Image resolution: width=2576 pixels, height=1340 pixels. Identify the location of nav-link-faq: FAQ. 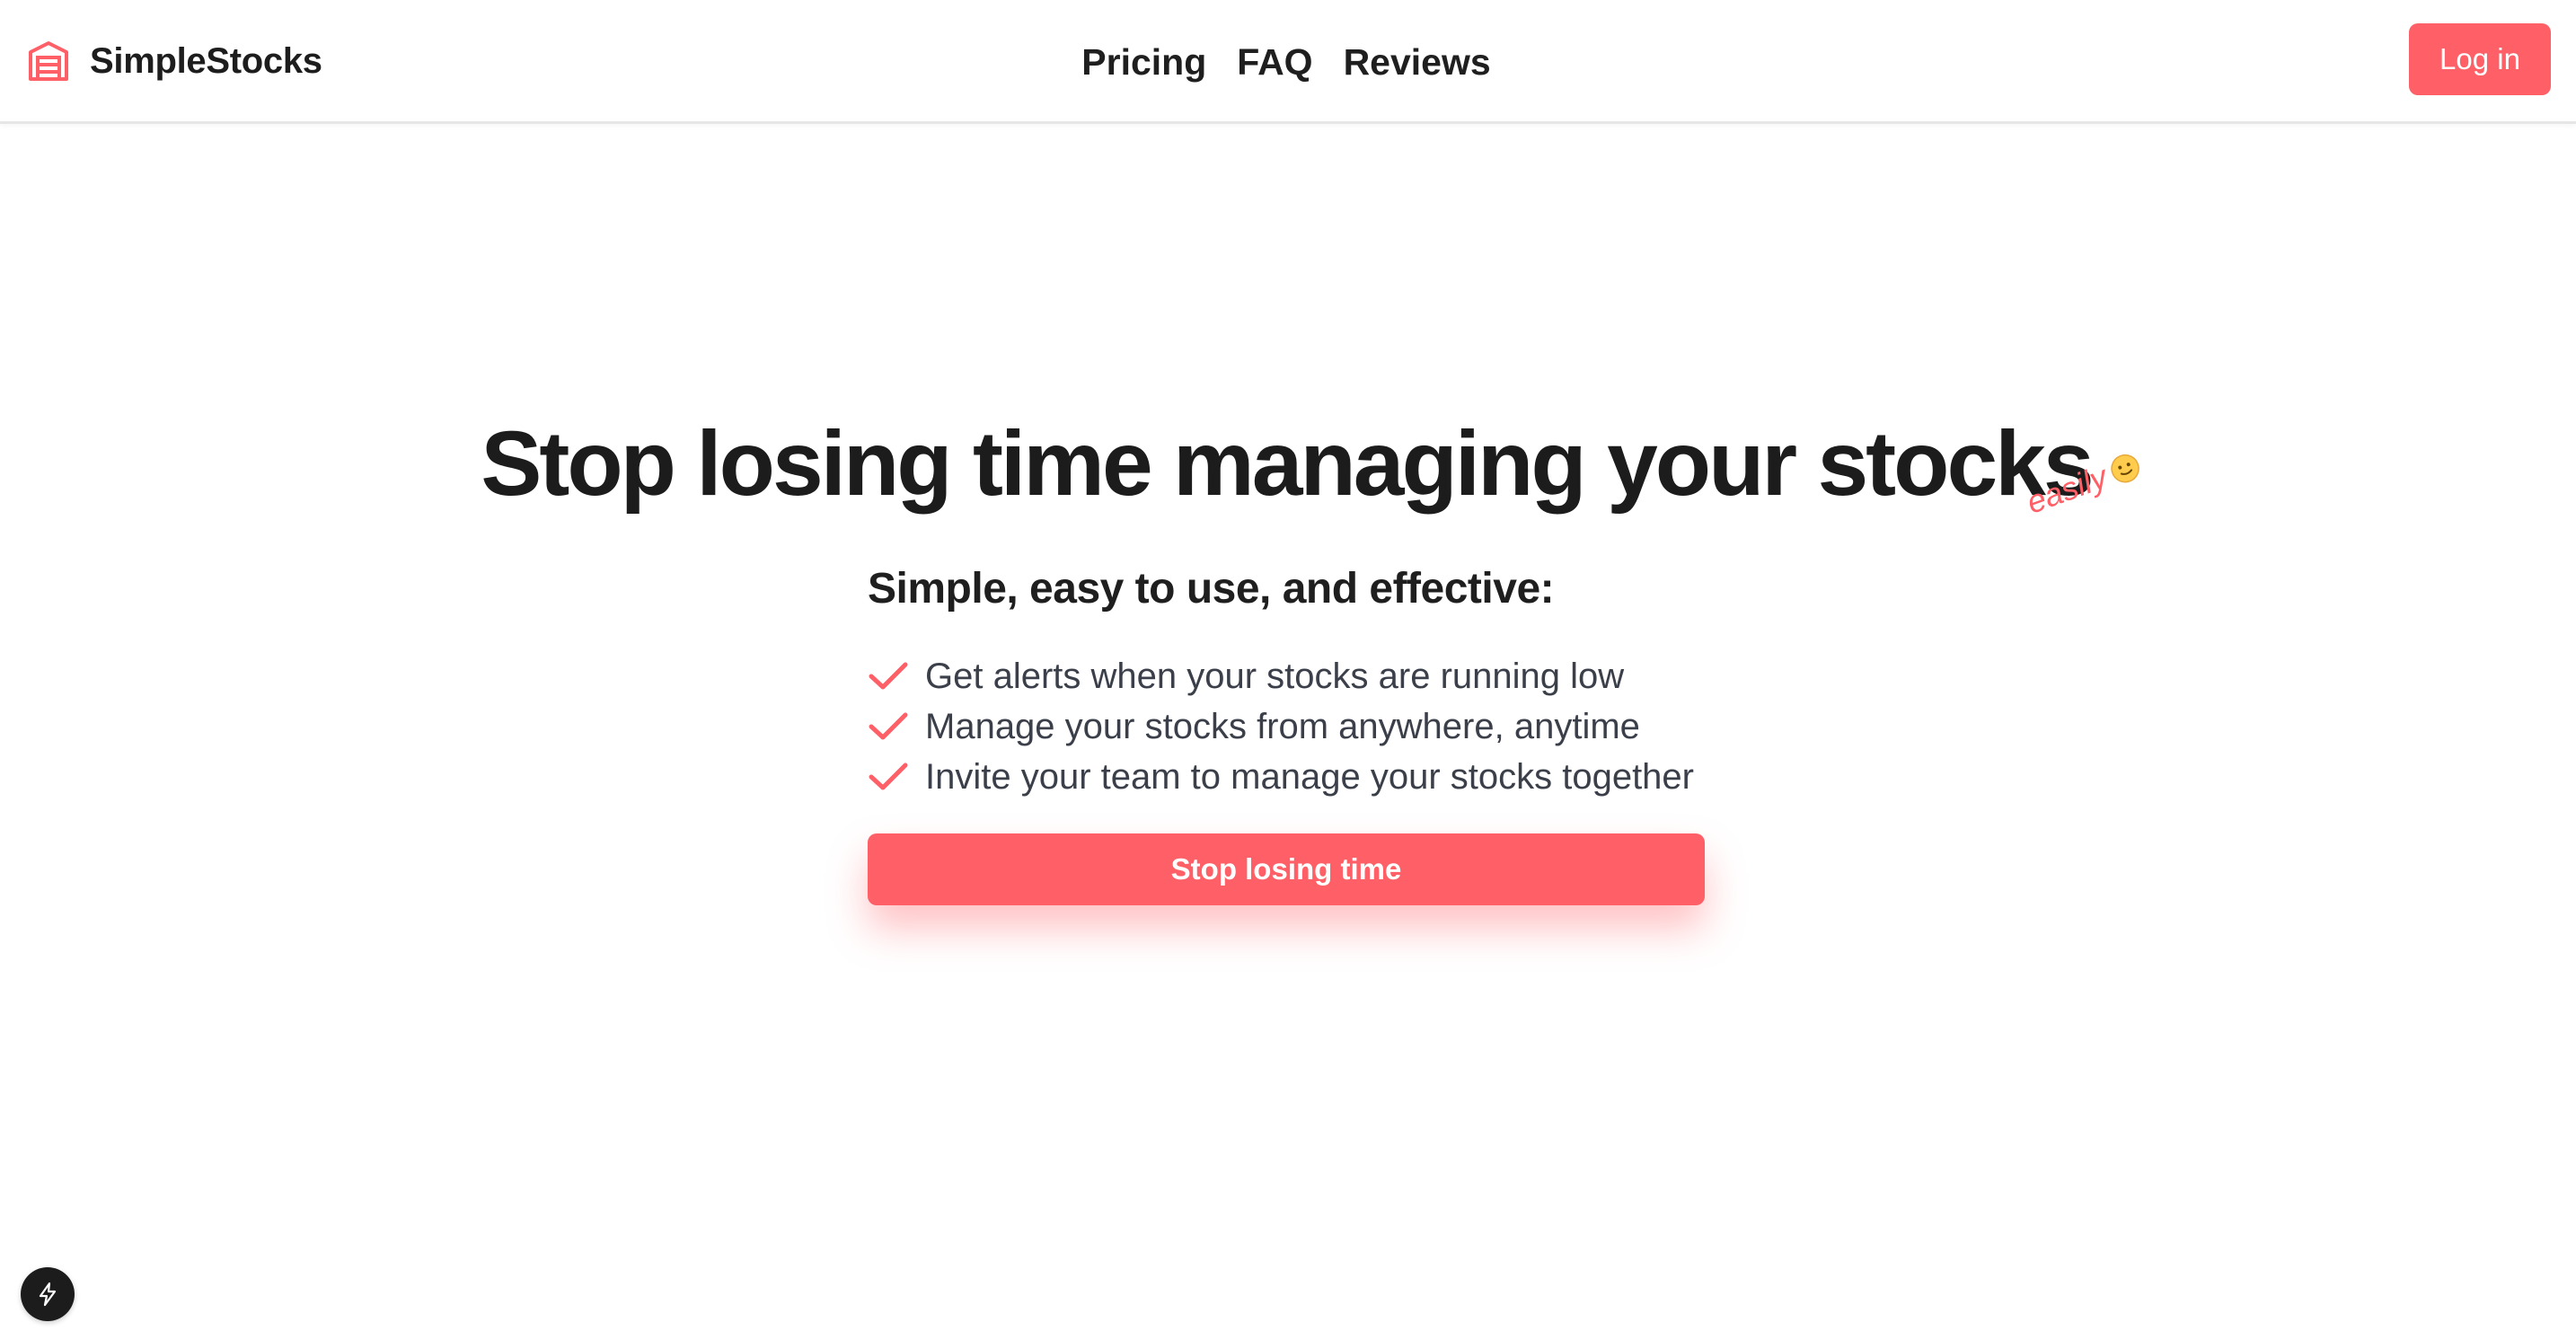
(1274, 63).